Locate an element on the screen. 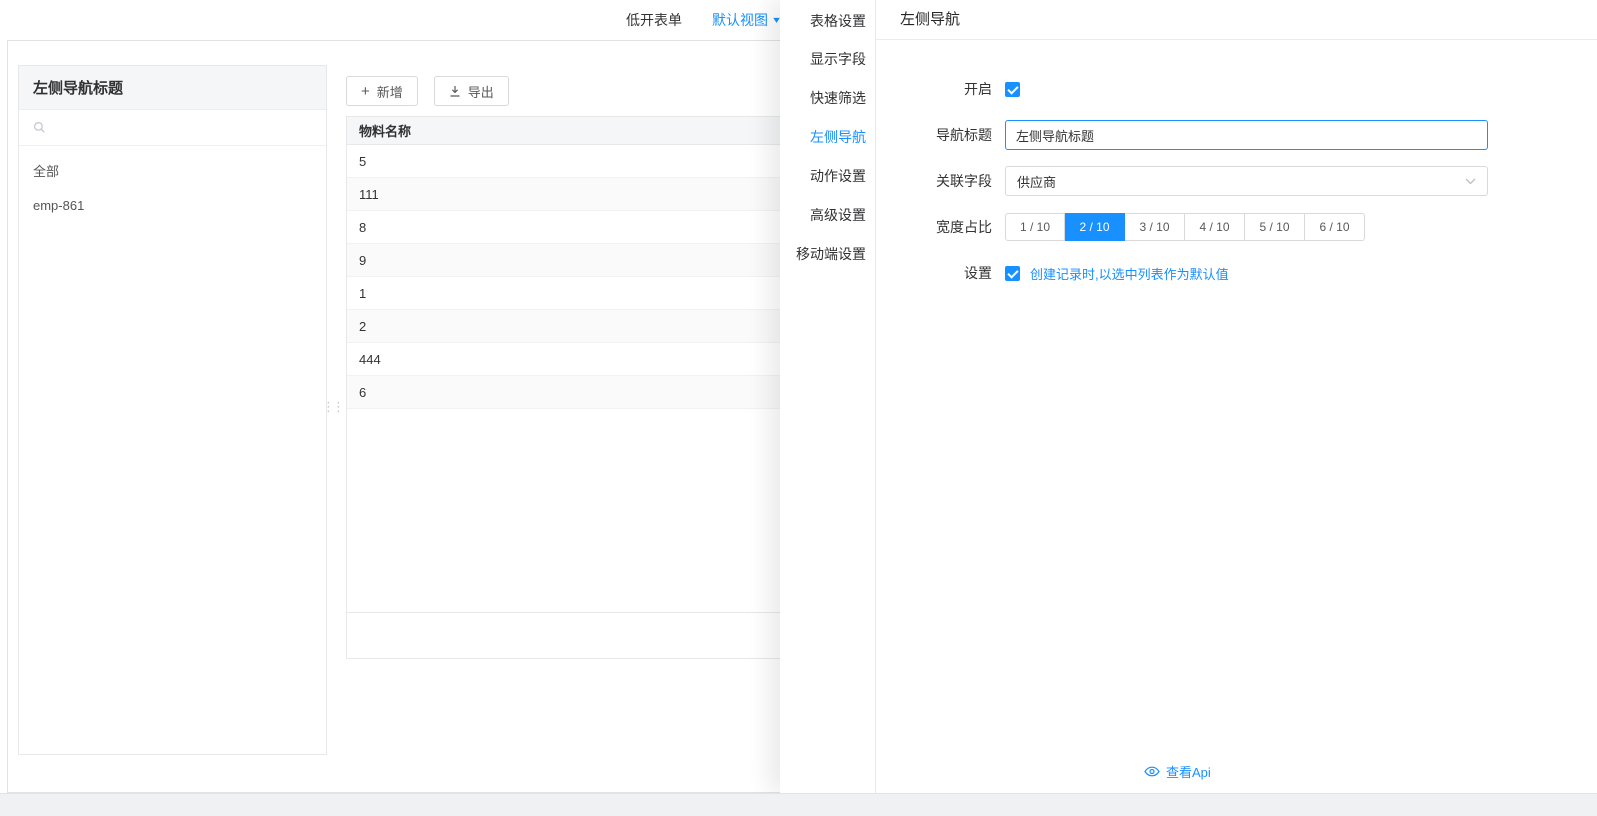 The image size is (1597, 816). related-field-select: 供应商 is located at coordinates (1246, 181).